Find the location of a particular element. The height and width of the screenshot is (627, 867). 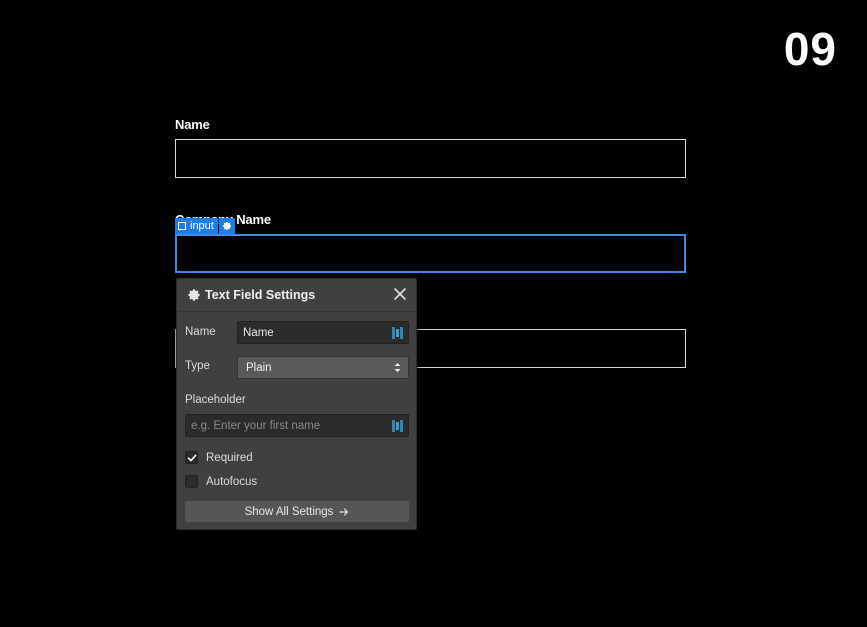

autofocus-checkbox-row: Autofocus is located at coordinates (221, 481).